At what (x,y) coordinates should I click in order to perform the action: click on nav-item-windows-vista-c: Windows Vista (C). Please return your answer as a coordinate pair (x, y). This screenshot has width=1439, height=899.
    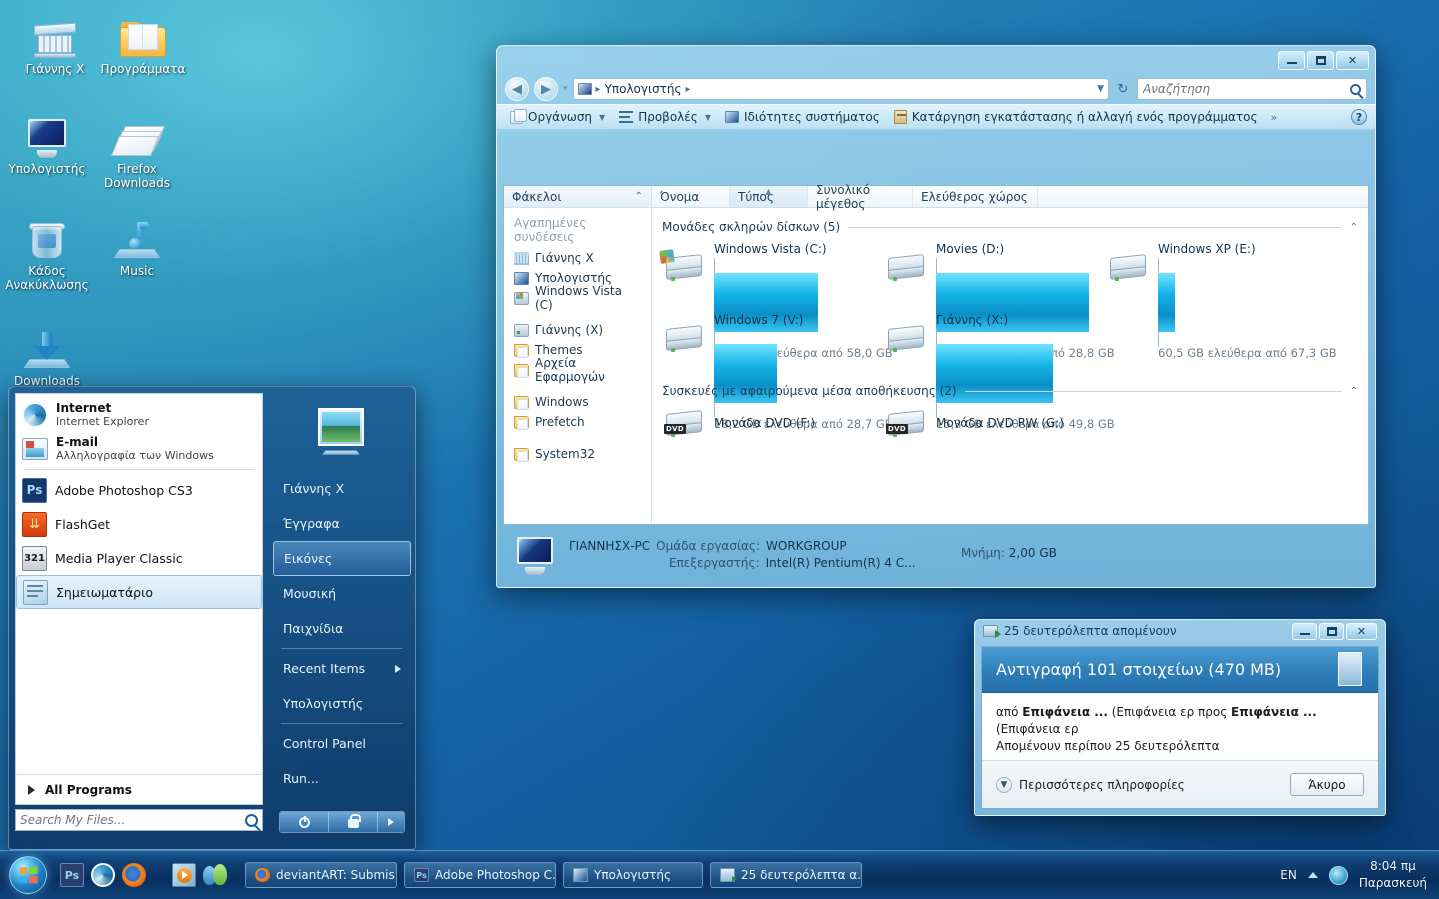
    Looking at the image, I should click on (577, 298).